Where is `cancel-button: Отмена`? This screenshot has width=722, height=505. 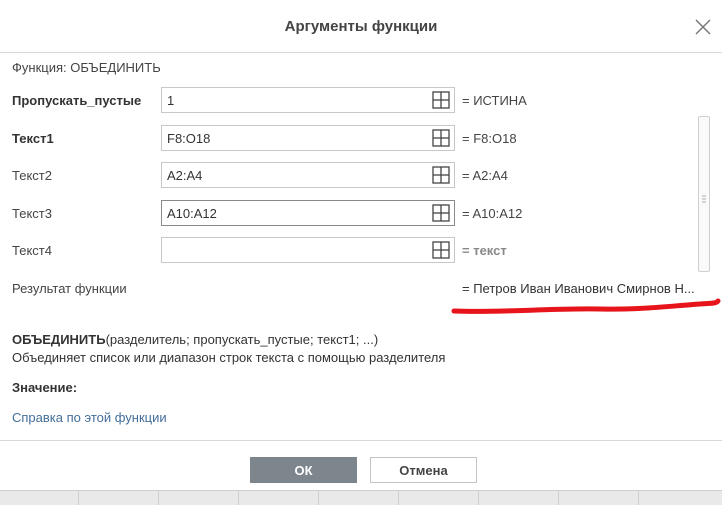 cancel-button: Отмена is located at coordinates (423, 470).